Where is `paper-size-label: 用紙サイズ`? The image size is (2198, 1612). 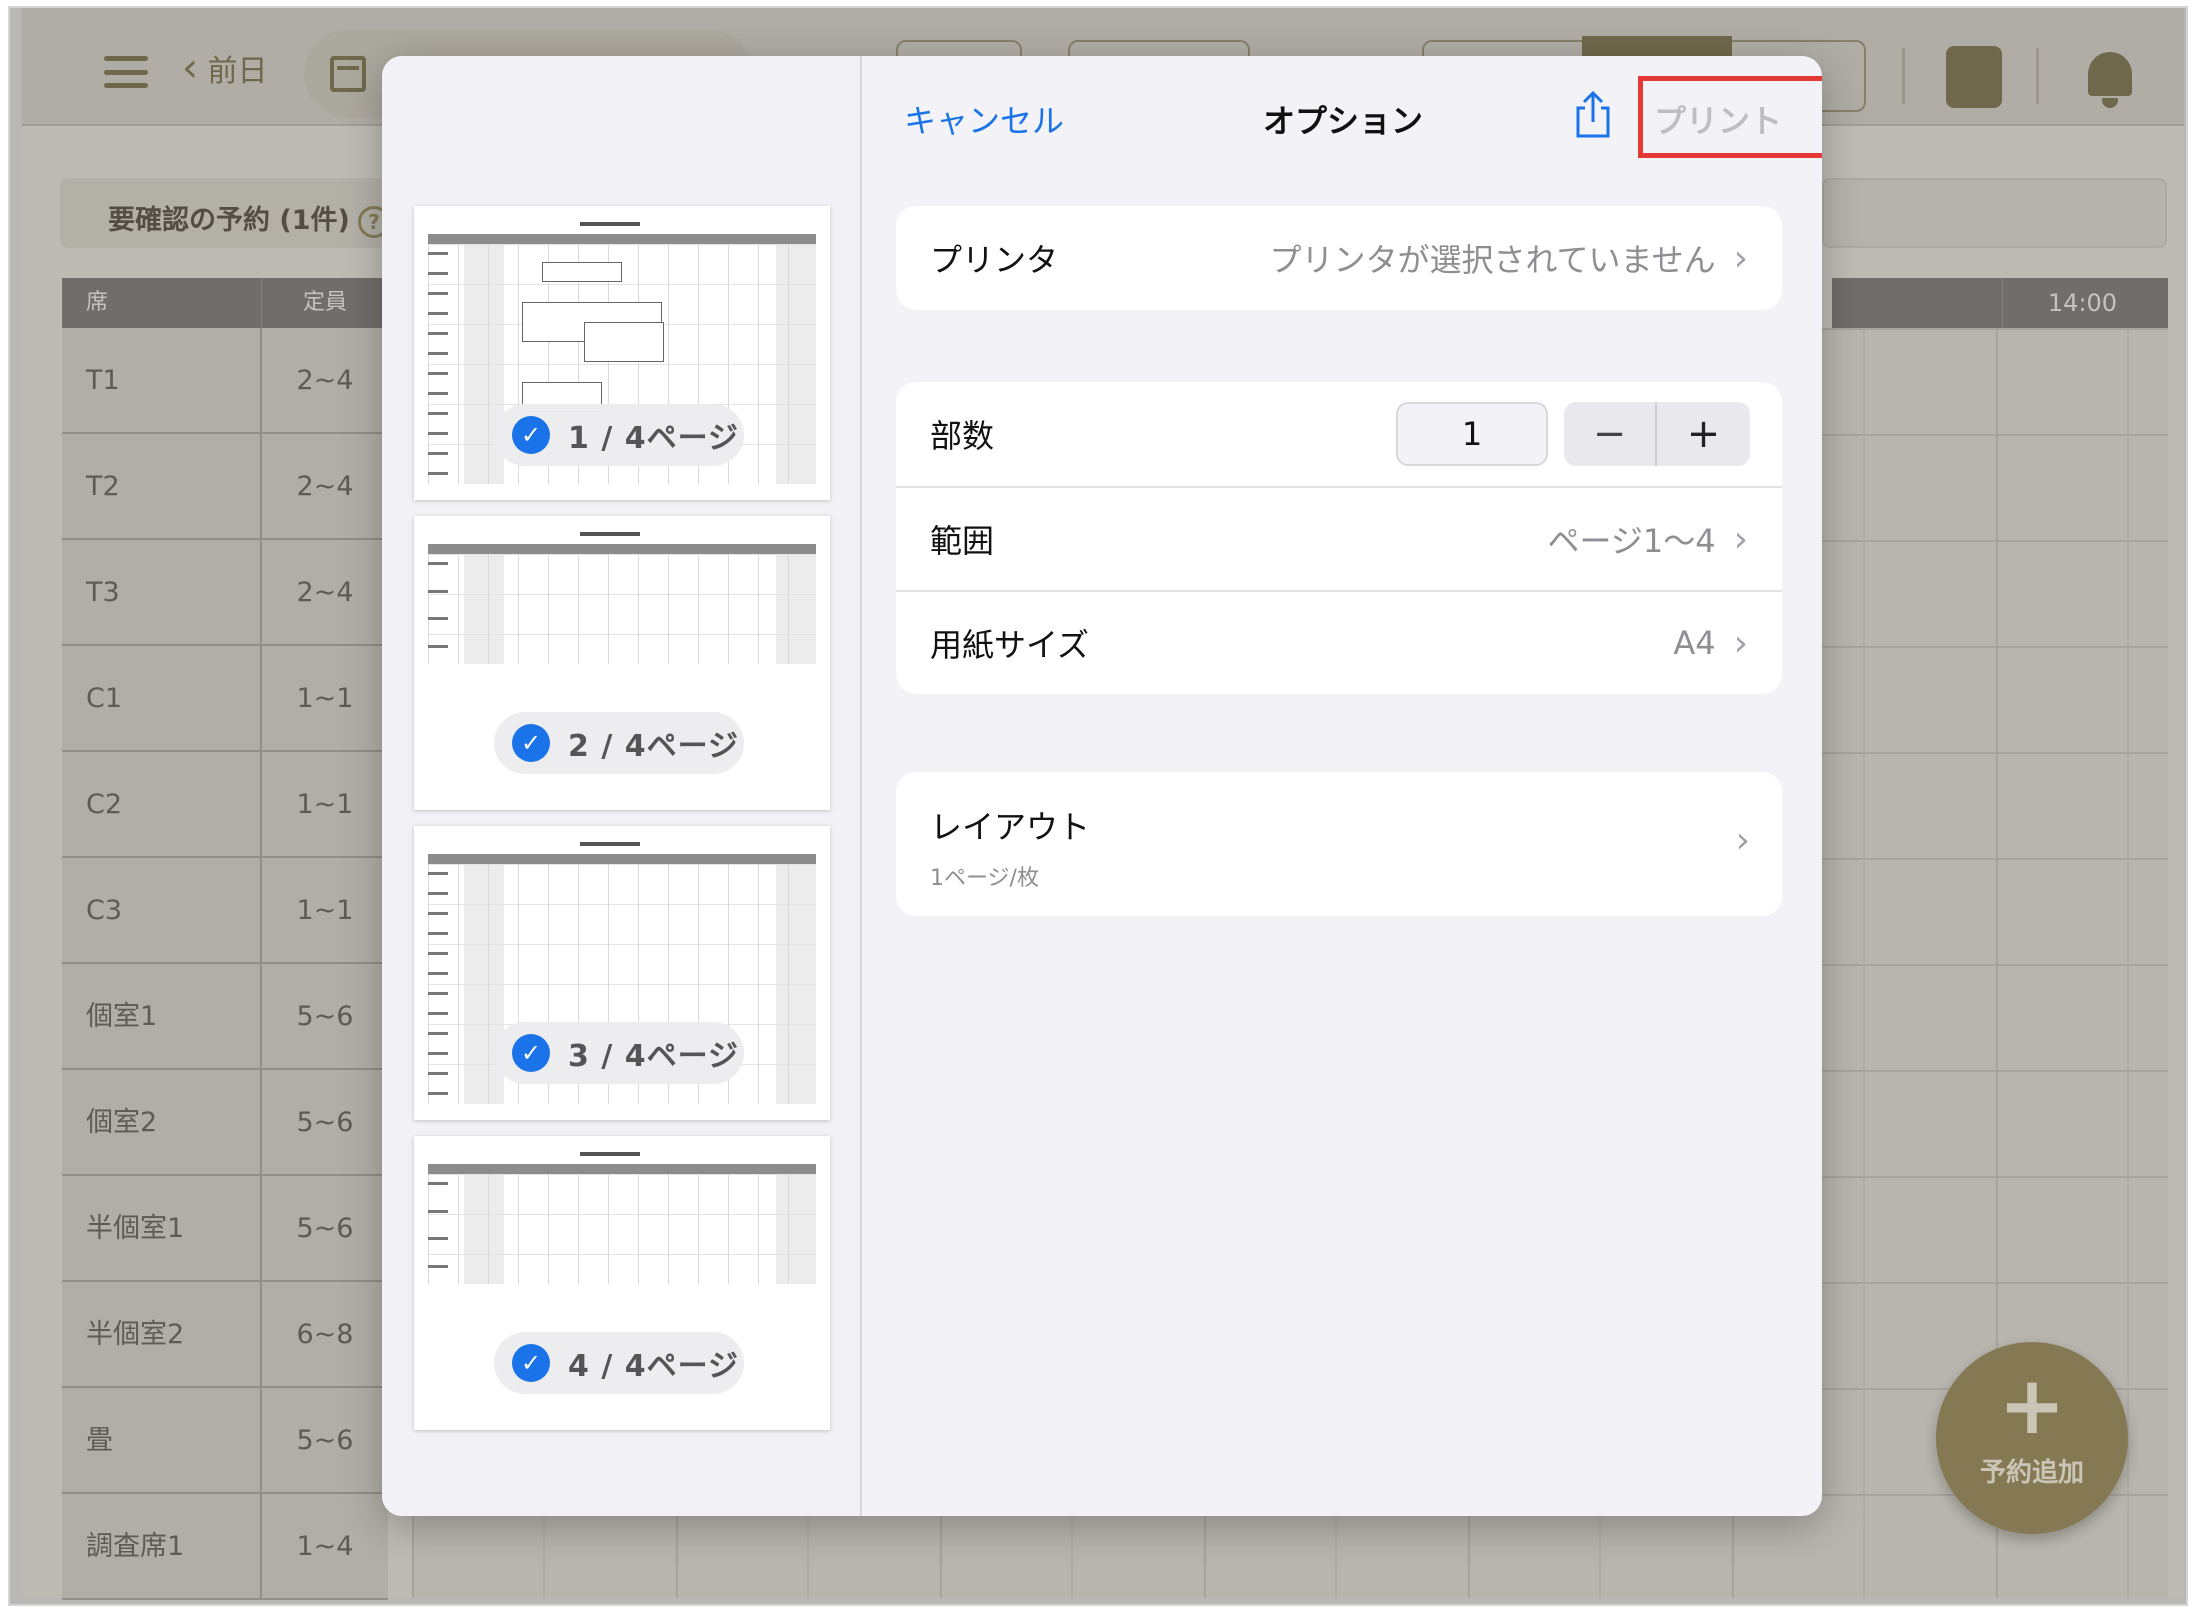 paper-size-label: 用紙サイズ is located at coordinates (1010, 645).